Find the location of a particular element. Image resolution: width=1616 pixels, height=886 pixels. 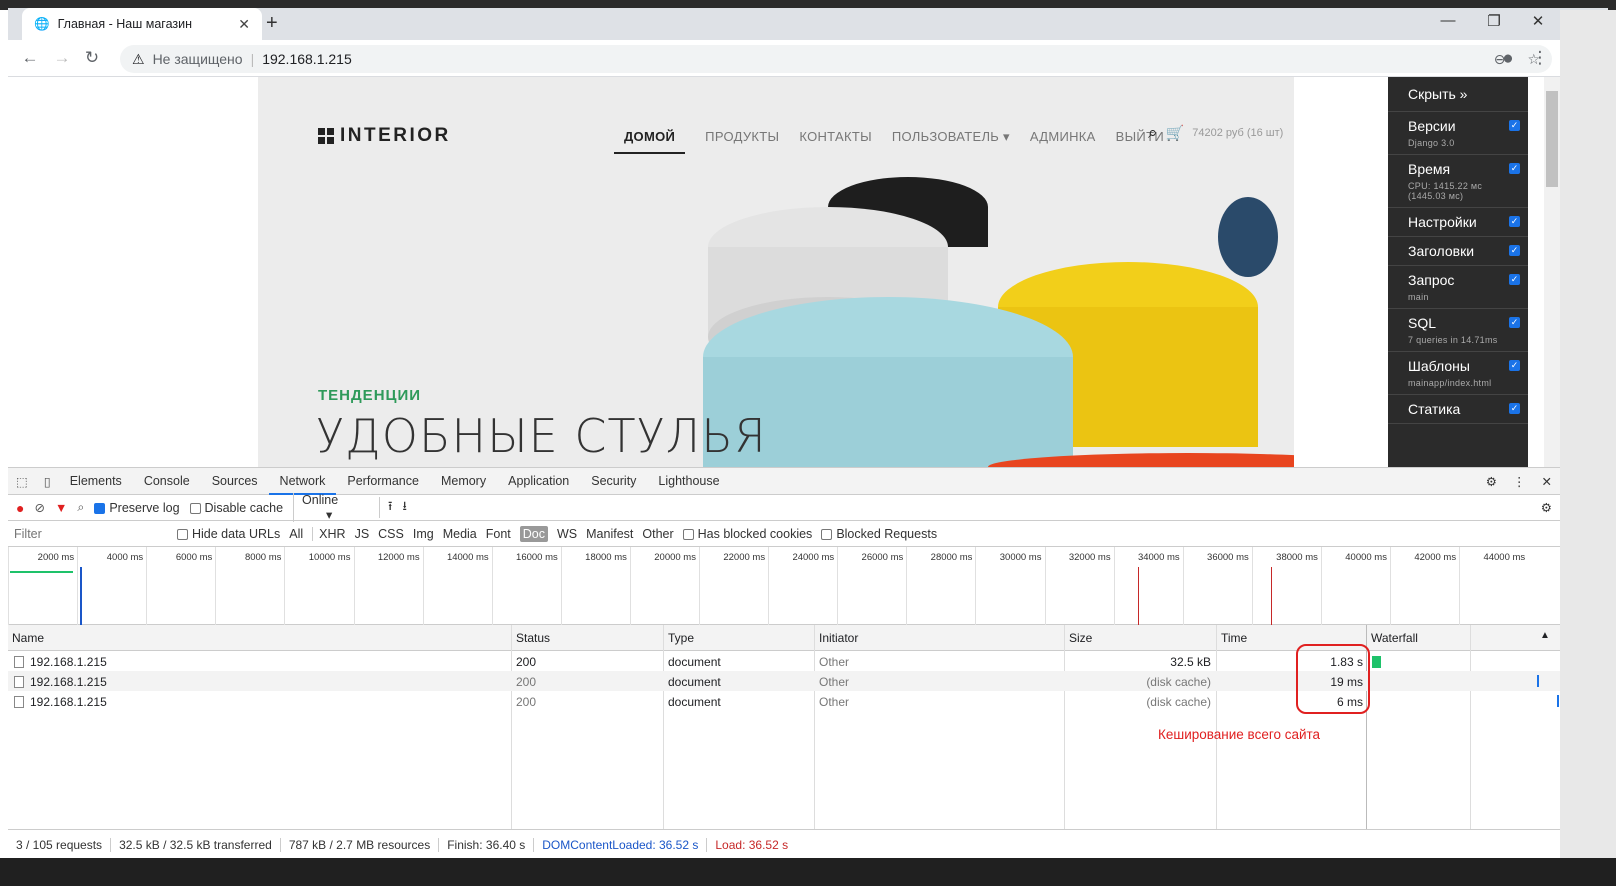

nav-home: ДОМОЙ is located at coordinates (650, 141).